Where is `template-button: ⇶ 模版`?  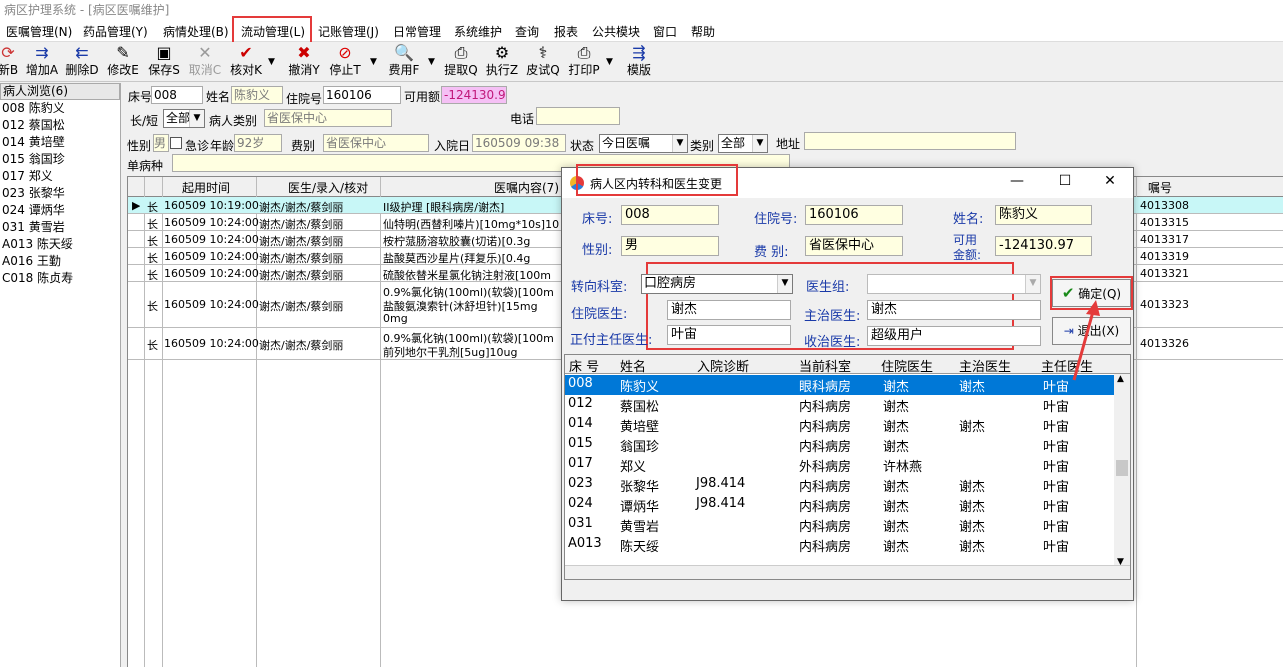
template-button: ⇶ 模版 is located at coordinates (639, 63).